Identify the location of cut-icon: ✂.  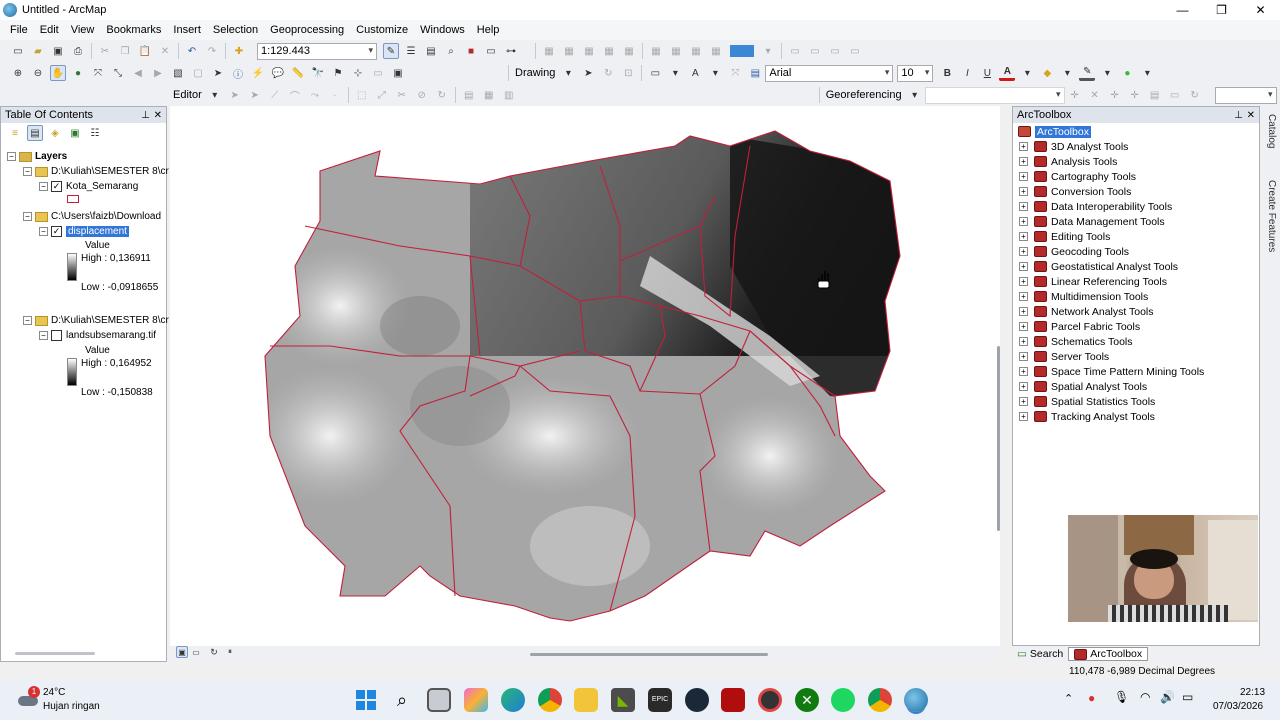
(105, 51).